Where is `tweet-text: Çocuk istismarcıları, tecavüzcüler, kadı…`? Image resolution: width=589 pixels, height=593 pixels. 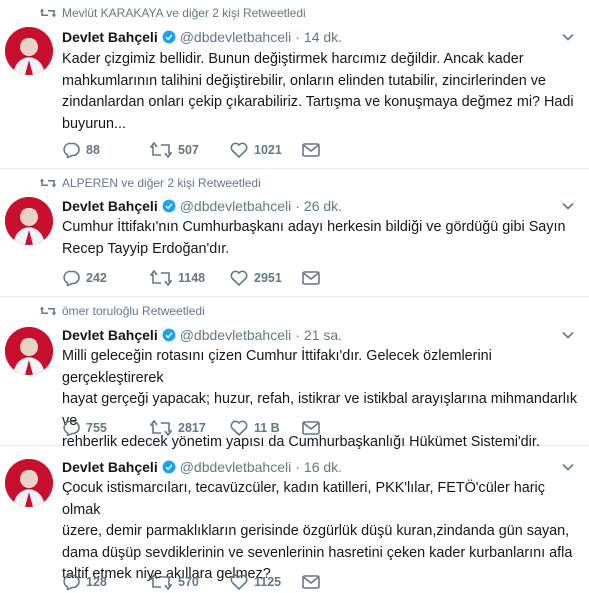
tweet-text: Çocuk istismarcıları, tecavüzcüler, kadı… is located at coordinates (317, 531).